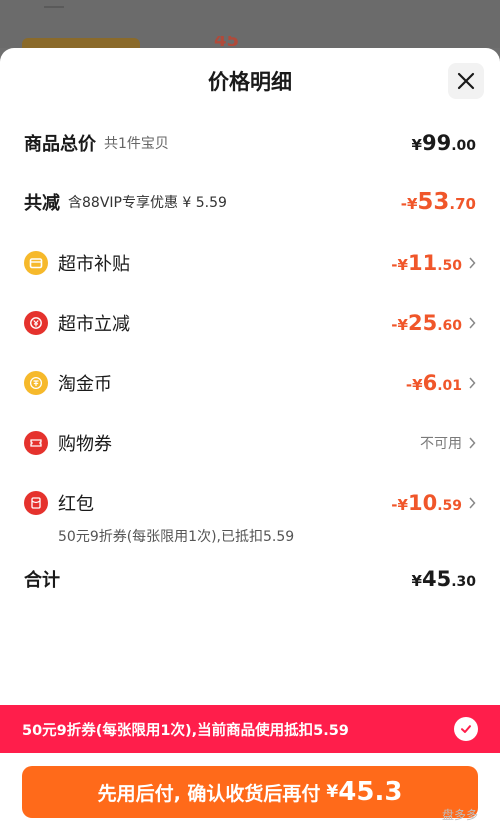  Describe the element at coordinates (460, 815) in the screenshot. I see `watermark-text: 盘多多` at that location.